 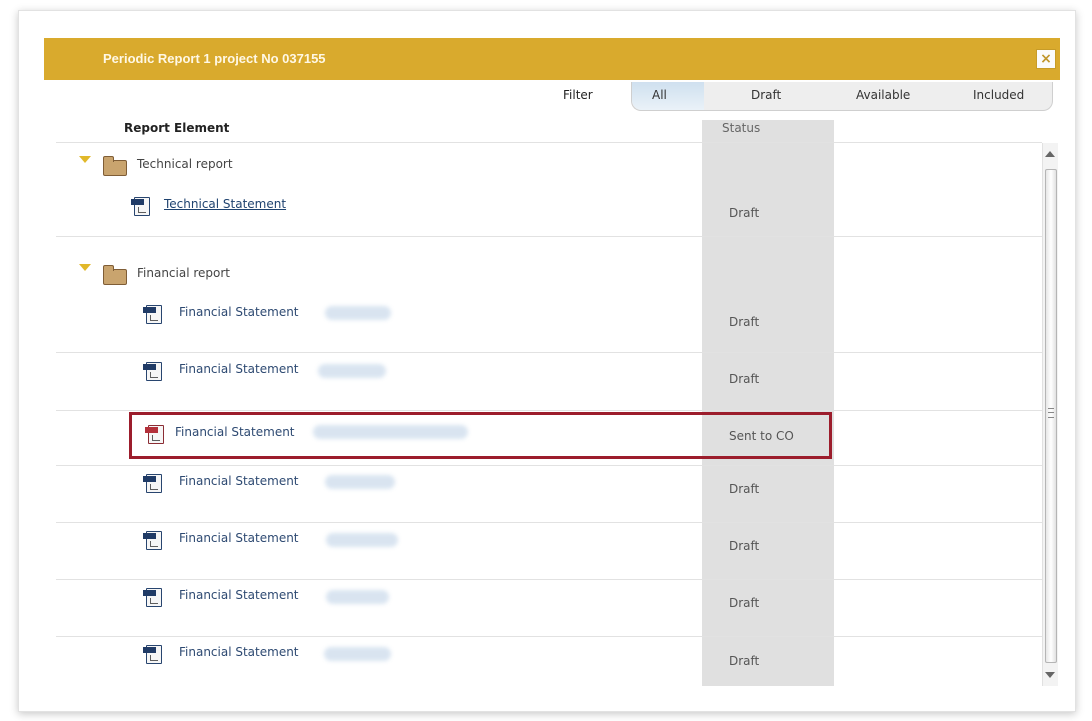 What do you see at coordinates (998, 95) in the screenshot?
I see `tab-included: Included` at bounding box center [998, 95].